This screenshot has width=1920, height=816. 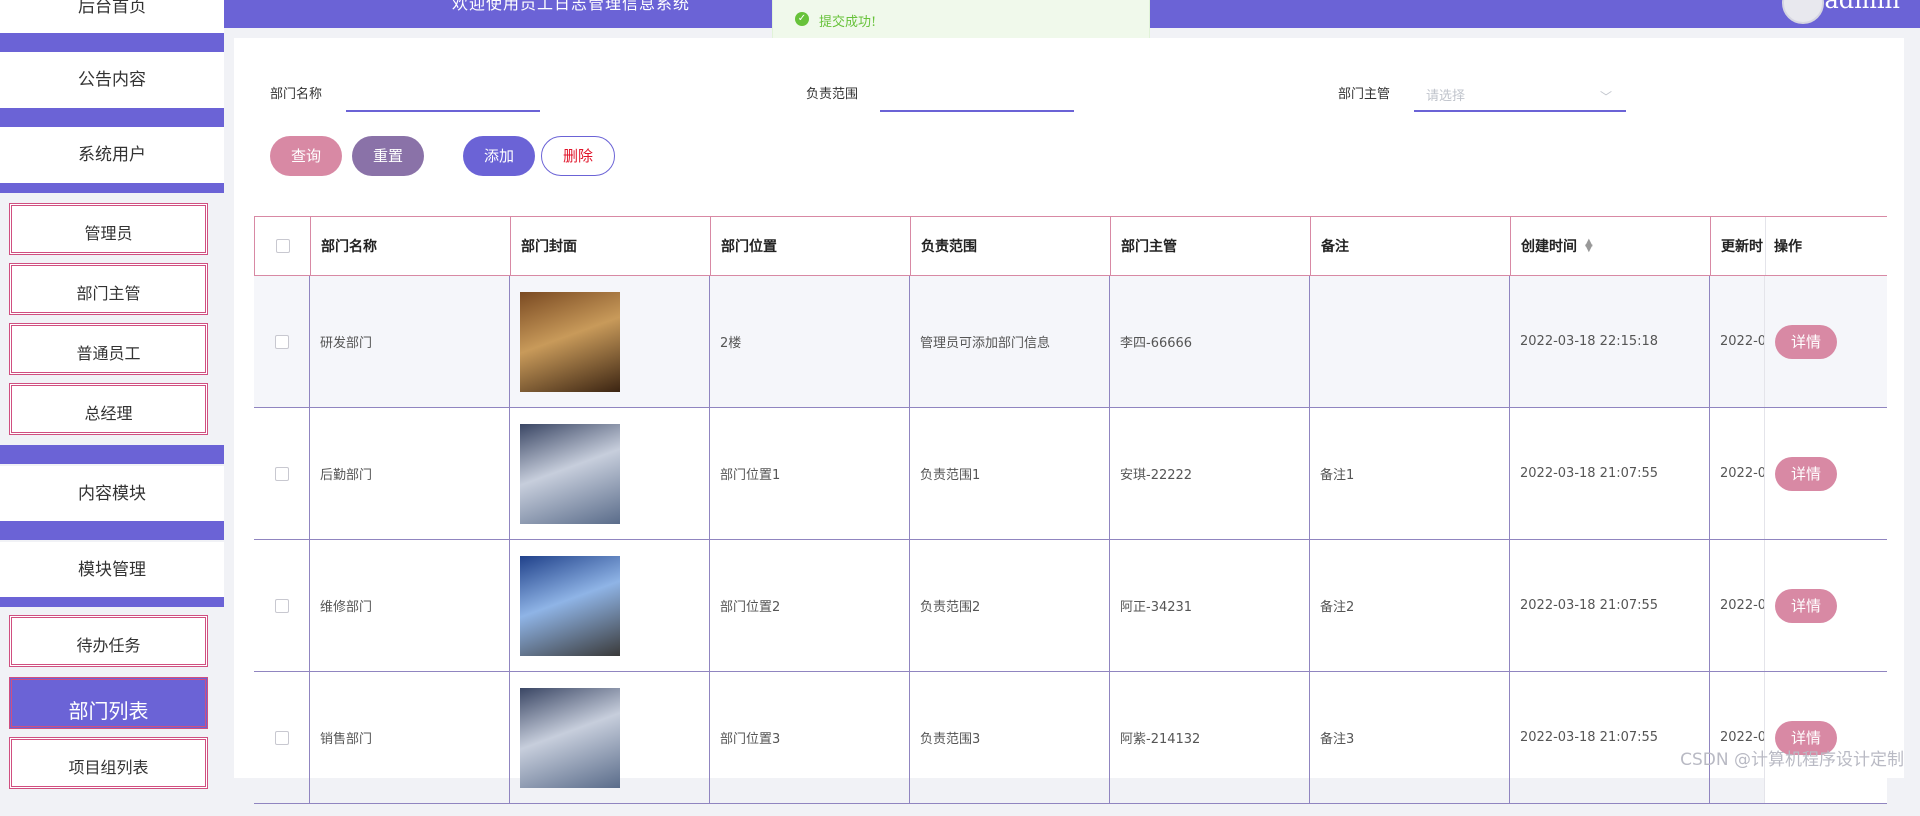 I want to click on sidebar-item-admin: 管理员, so click(x=108, y=229).